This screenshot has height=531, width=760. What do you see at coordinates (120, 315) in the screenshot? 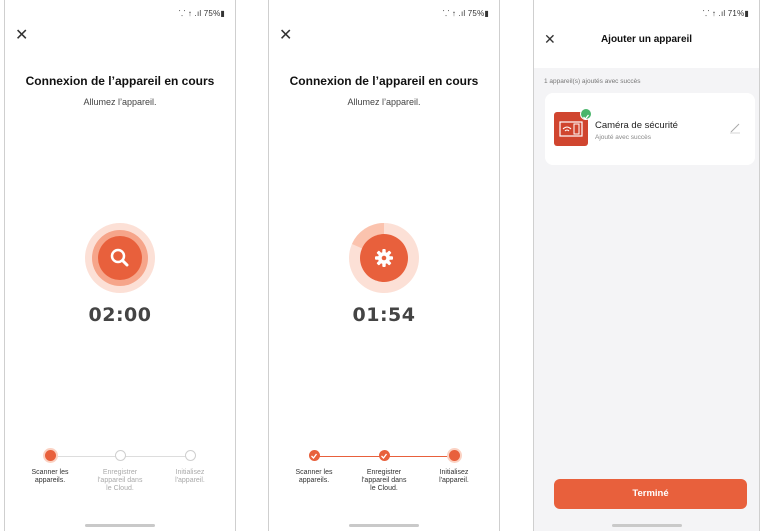
I see `countdown-timer: 02:00` at bounding box center [120, 315].